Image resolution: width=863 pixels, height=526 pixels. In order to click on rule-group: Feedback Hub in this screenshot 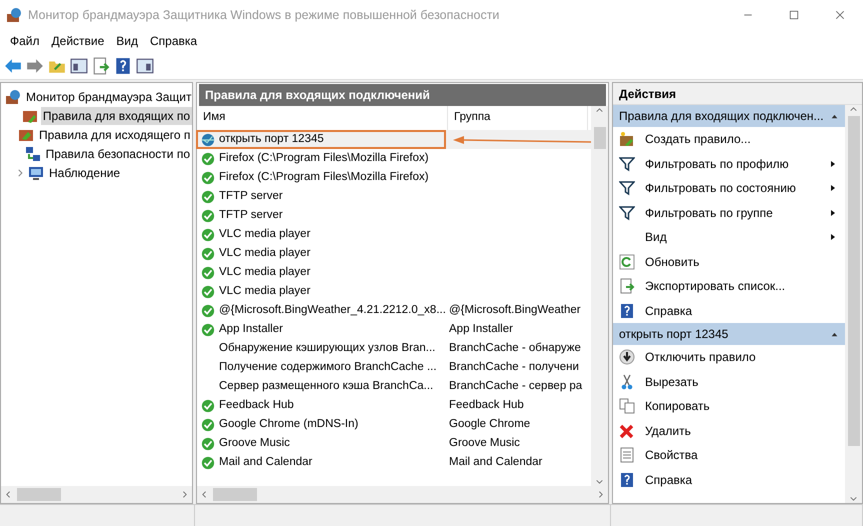, I will do `click(484, 405)`.